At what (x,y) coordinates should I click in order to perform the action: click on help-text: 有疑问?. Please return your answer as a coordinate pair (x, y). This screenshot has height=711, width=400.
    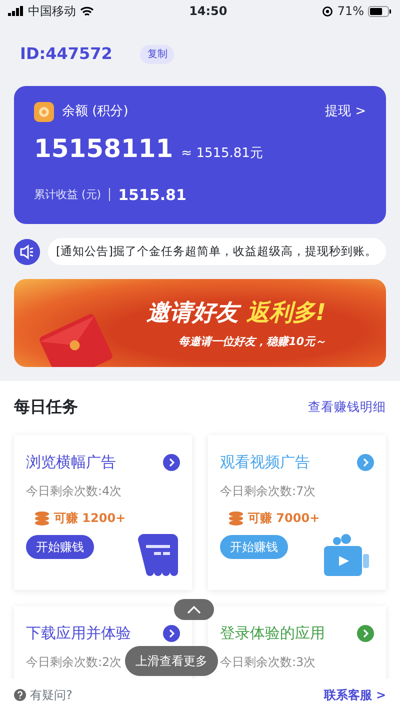
    Looking at the image, I should click on (51, 695).